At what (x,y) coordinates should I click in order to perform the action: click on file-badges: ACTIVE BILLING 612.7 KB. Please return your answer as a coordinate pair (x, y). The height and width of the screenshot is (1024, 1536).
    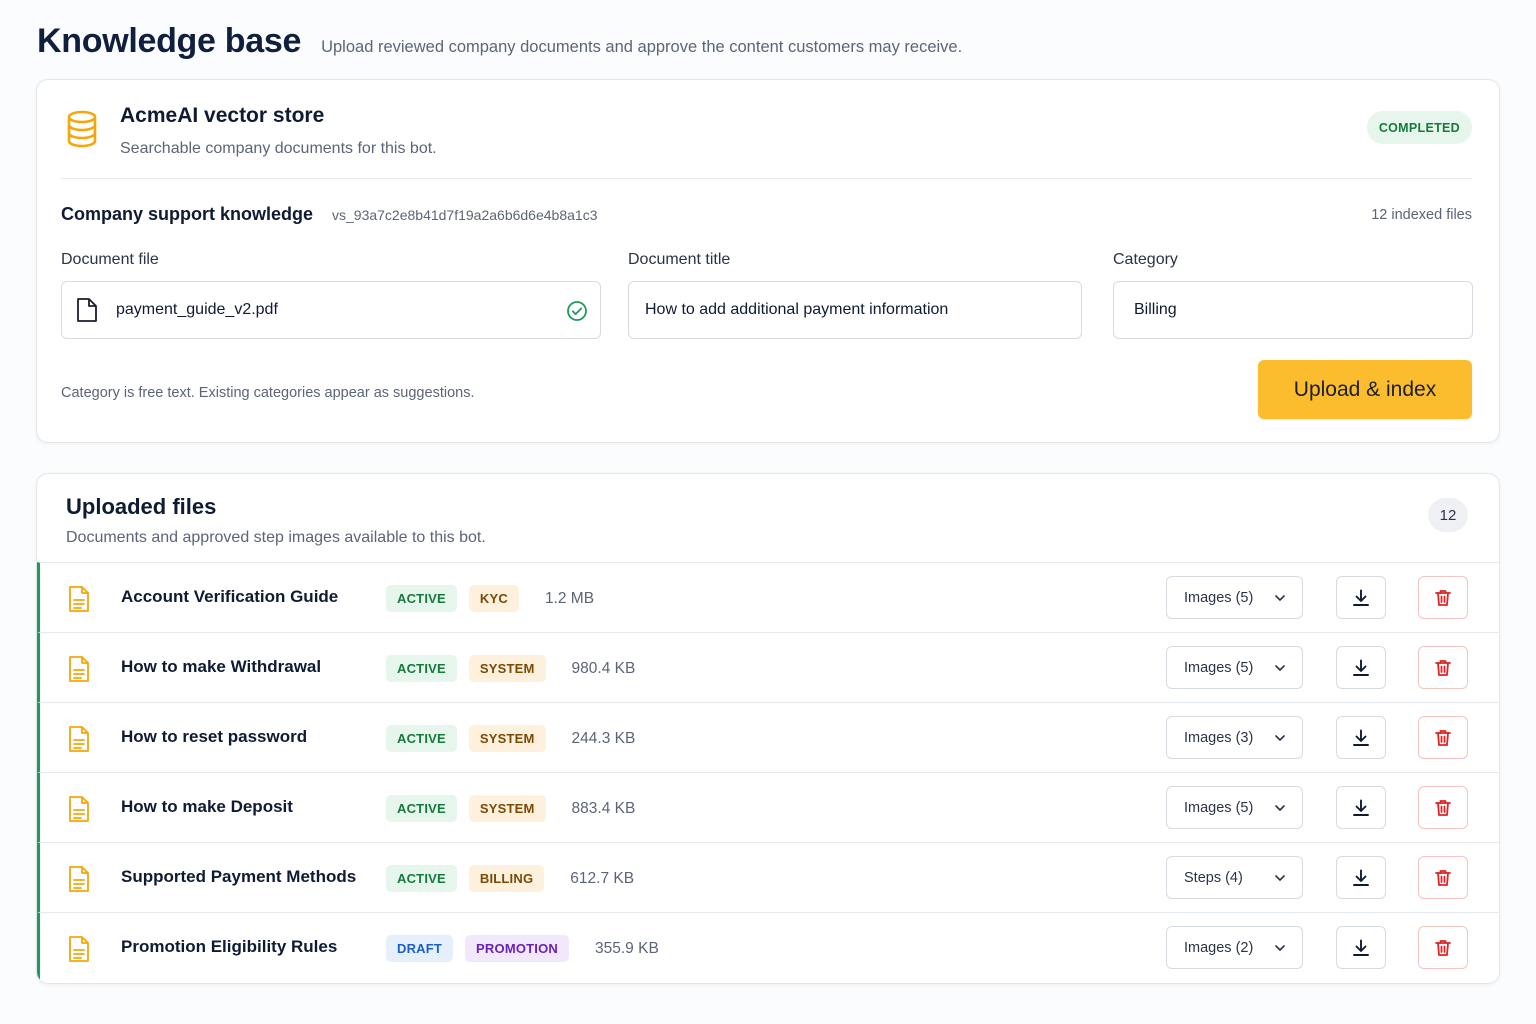
    Looking at the image, I should click on (510, 878).